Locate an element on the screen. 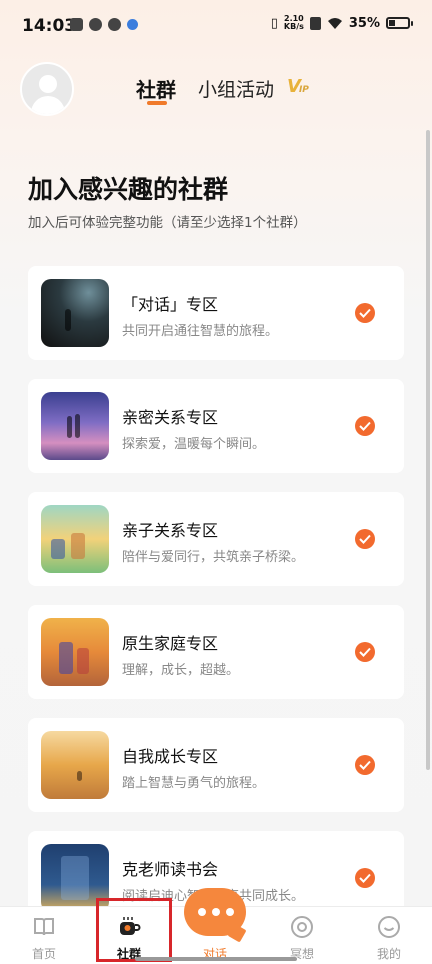  community-name: 亲密关系专区 is located at coordinates (170, 417).